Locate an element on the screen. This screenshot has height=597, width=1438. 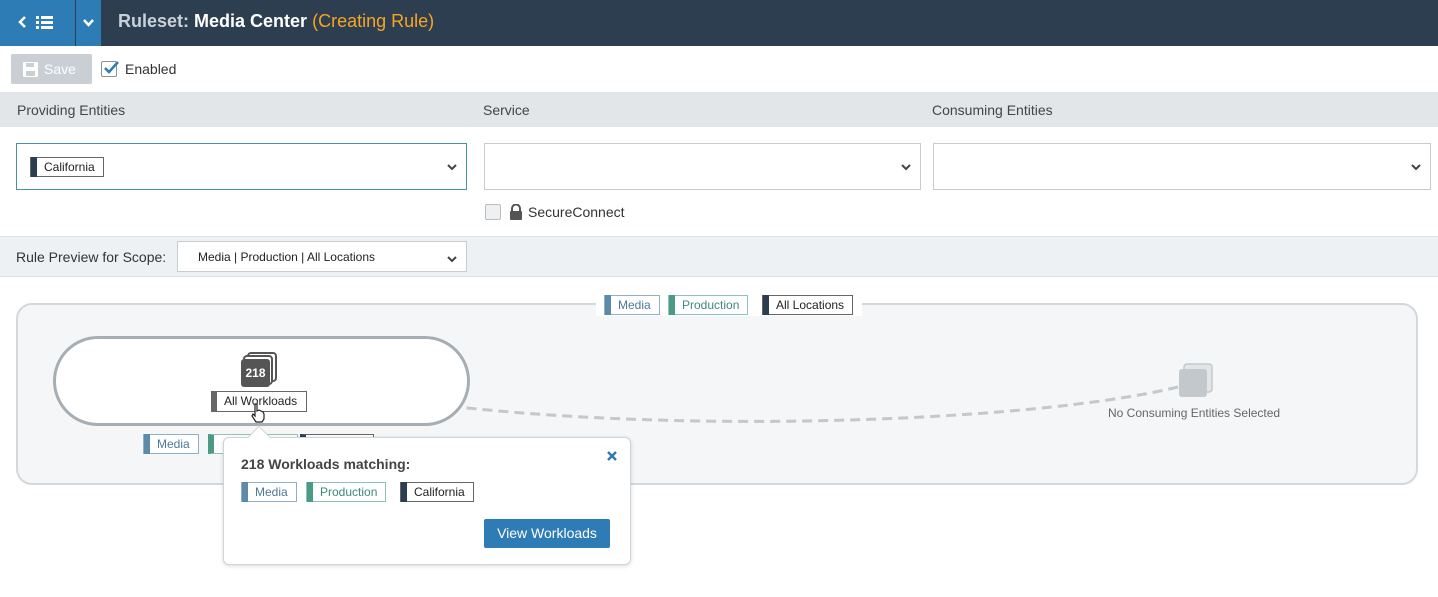
provider-chip-media: Media is located at coordinates (171, 444).